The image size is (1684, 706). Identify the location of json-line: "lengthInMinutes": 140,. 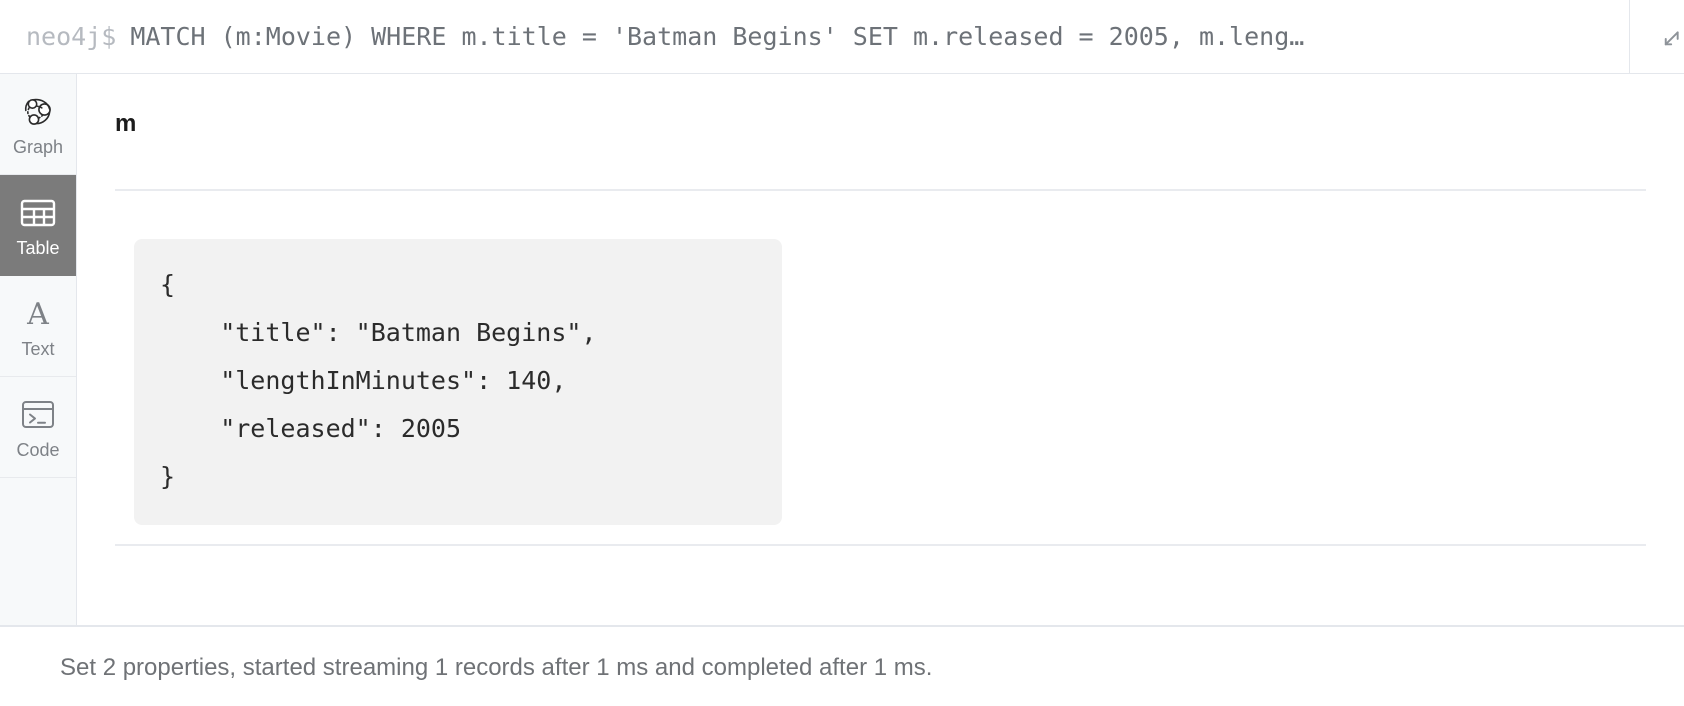
(363, 380).